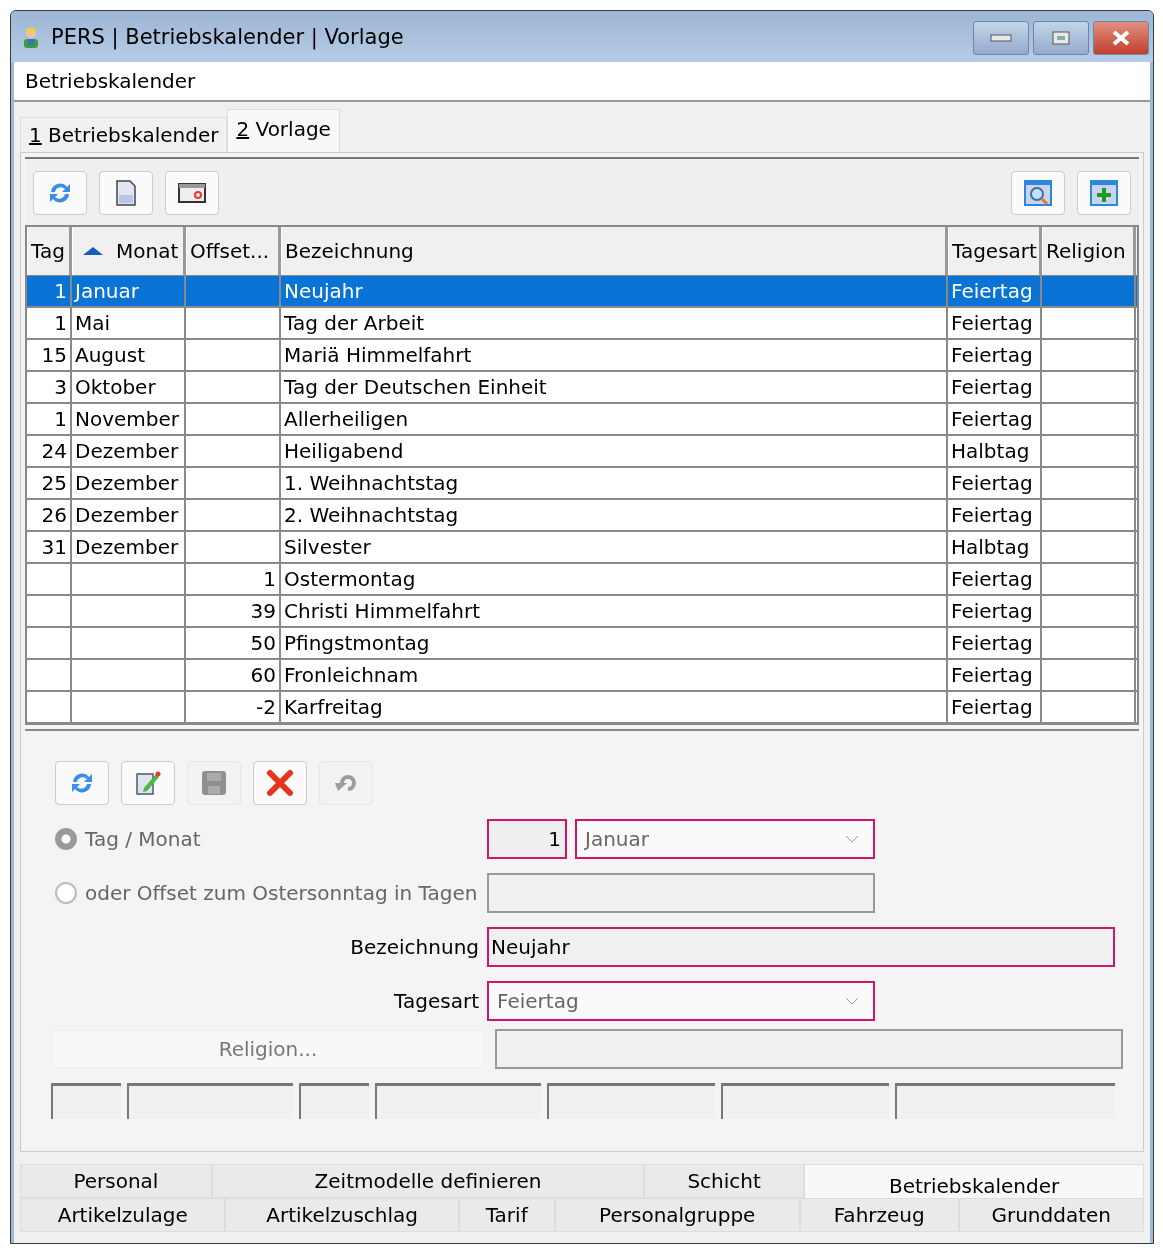  I want to click on table-row: 1 Ostermontag Feiertag, so click(582, 580).